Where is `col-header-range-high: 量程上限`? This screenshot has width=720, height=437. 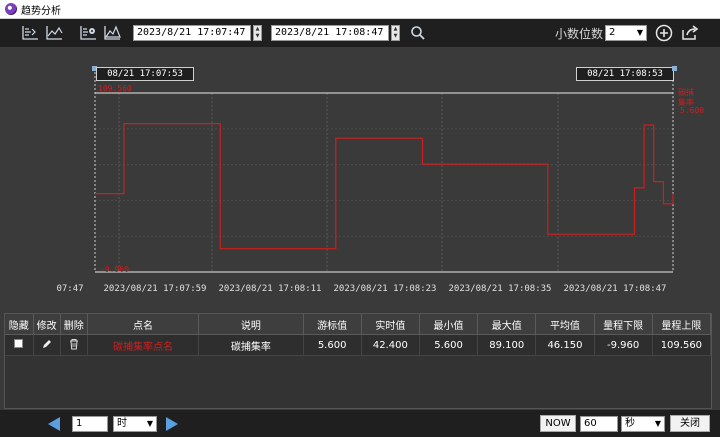
col-header-range-high: 量程上限 is located at coordinates (682, 324).